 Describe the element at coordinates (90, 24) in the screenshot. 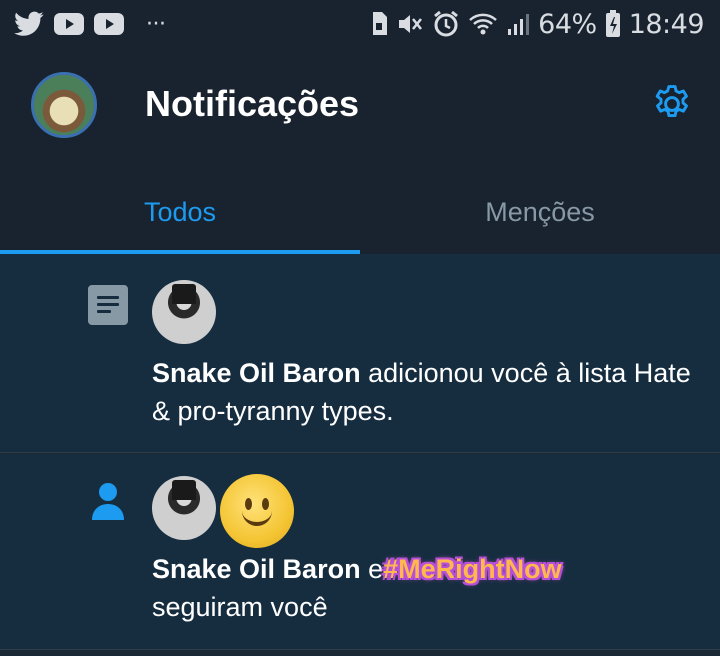

I see `status-bar-left: ···` at that location.